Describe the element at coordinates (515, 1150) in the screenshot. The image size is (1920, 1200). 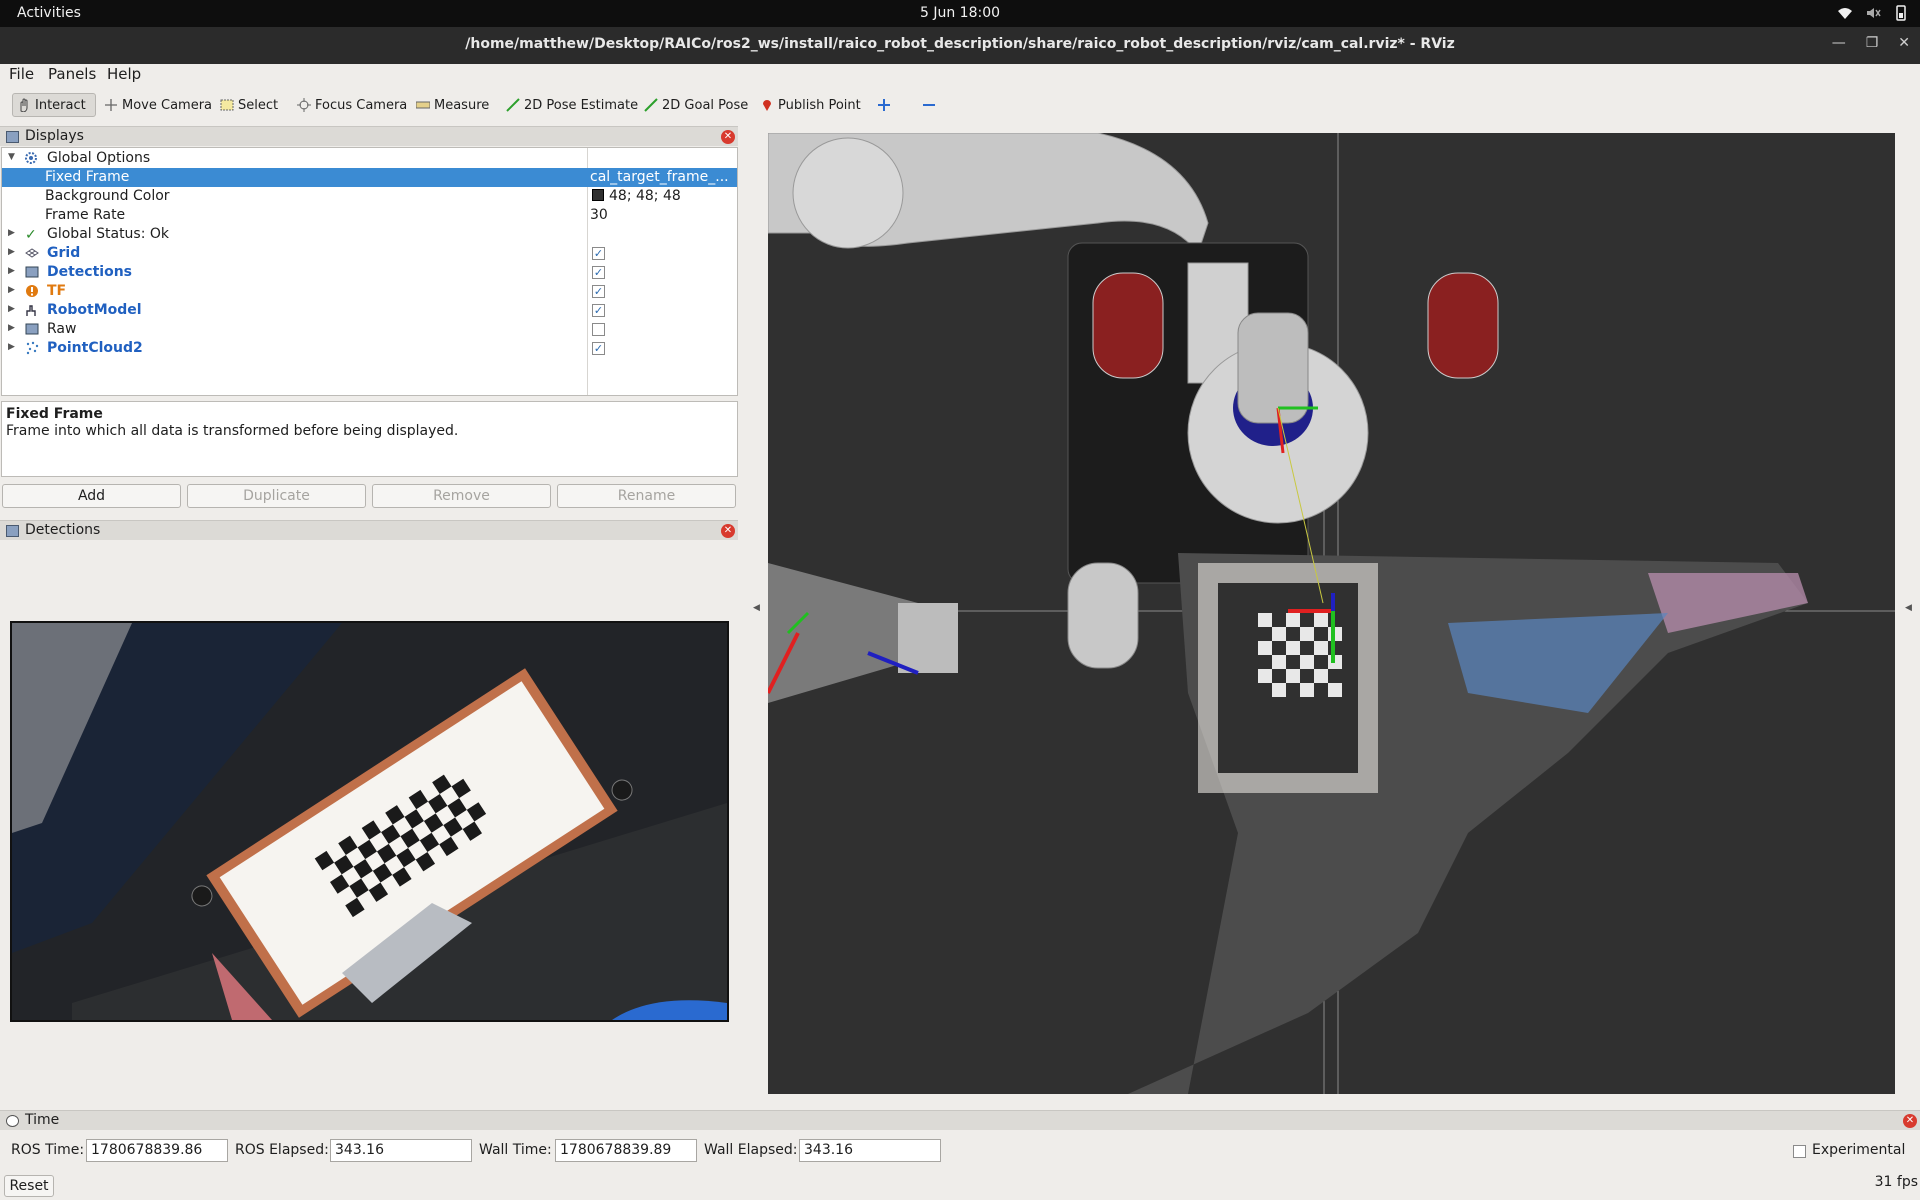
I see `wall-time-label: Wall Time:` at that location.